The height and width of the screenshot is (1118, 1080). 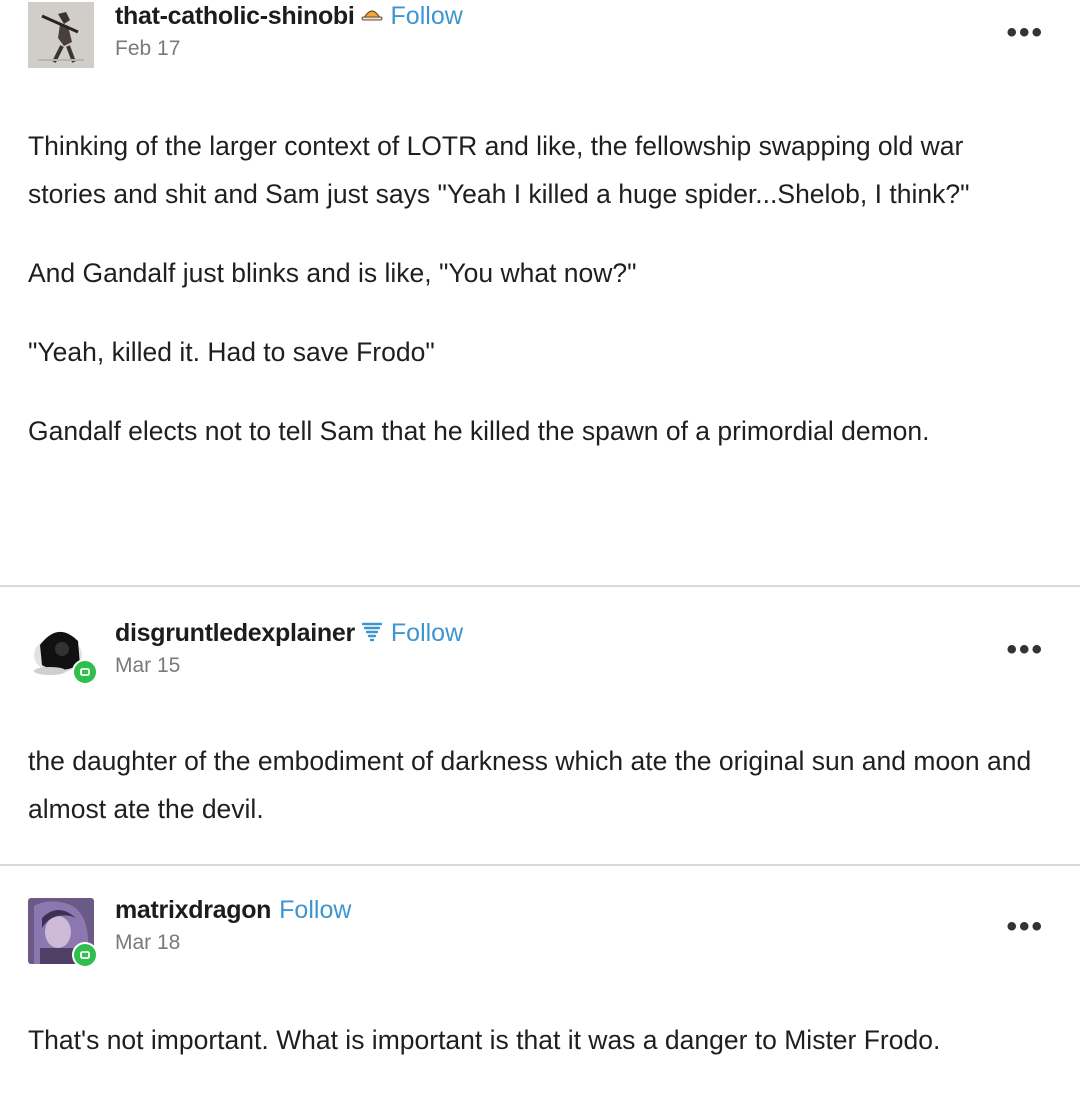 What do you see at coordinates (538, 917) in the screenshot?
I see `post-header: matrixdragon Follow Mar 18 •••` at bounding box center [538, 917].